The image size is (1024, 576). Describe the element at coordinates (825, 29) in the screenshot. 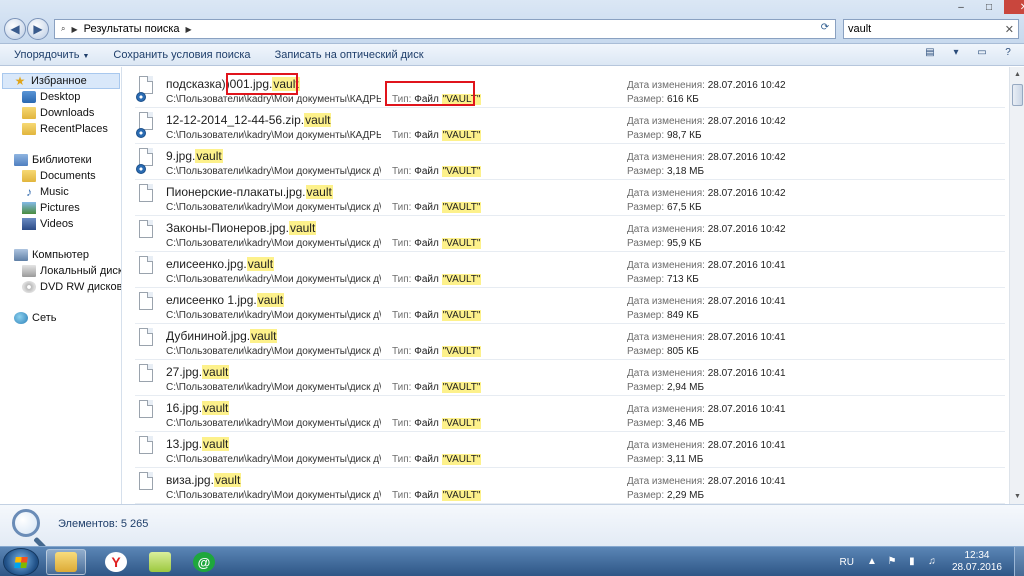

I see `refresh-icon: ⟳` at that location.